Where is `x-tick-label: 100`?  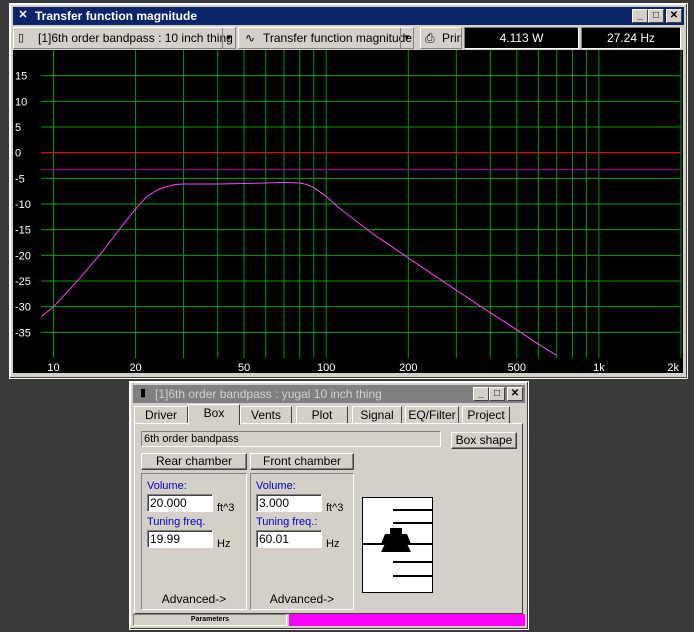
x-tick-label: 100 is located at coordinates (326, 367).